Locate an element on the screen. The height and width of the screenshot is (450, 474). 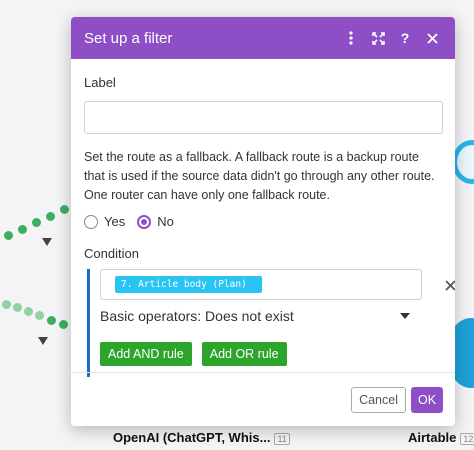
operator-value: Basic operators: Does not exist is located at coordinates (197, 316).